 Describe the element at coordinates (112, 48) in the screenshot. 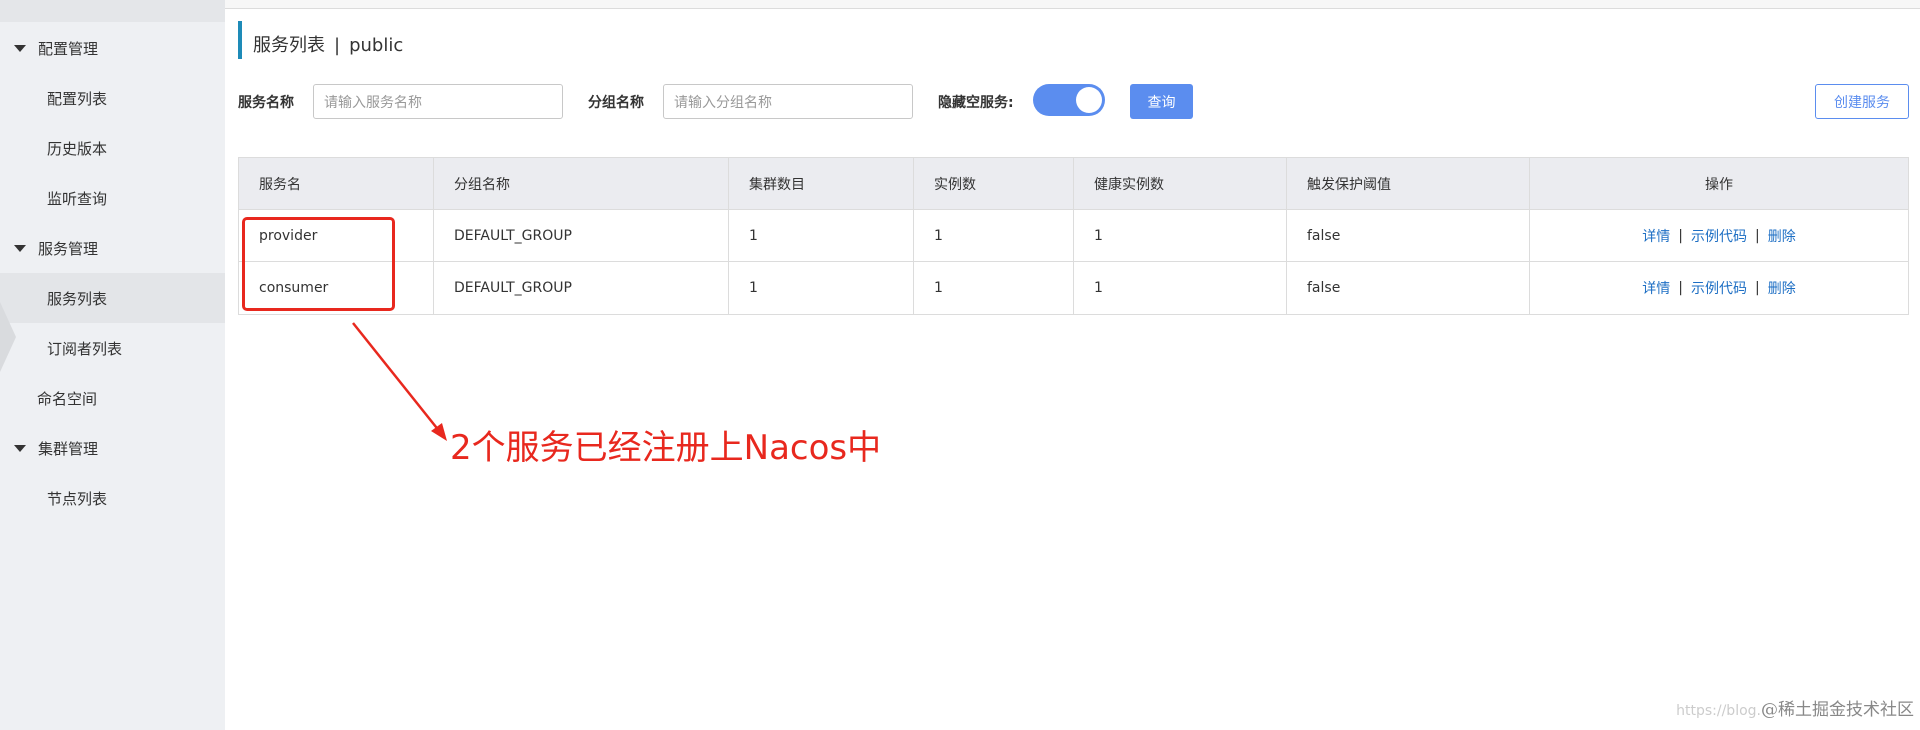

I see `sidebar-group-config: 配置管理` at that location.